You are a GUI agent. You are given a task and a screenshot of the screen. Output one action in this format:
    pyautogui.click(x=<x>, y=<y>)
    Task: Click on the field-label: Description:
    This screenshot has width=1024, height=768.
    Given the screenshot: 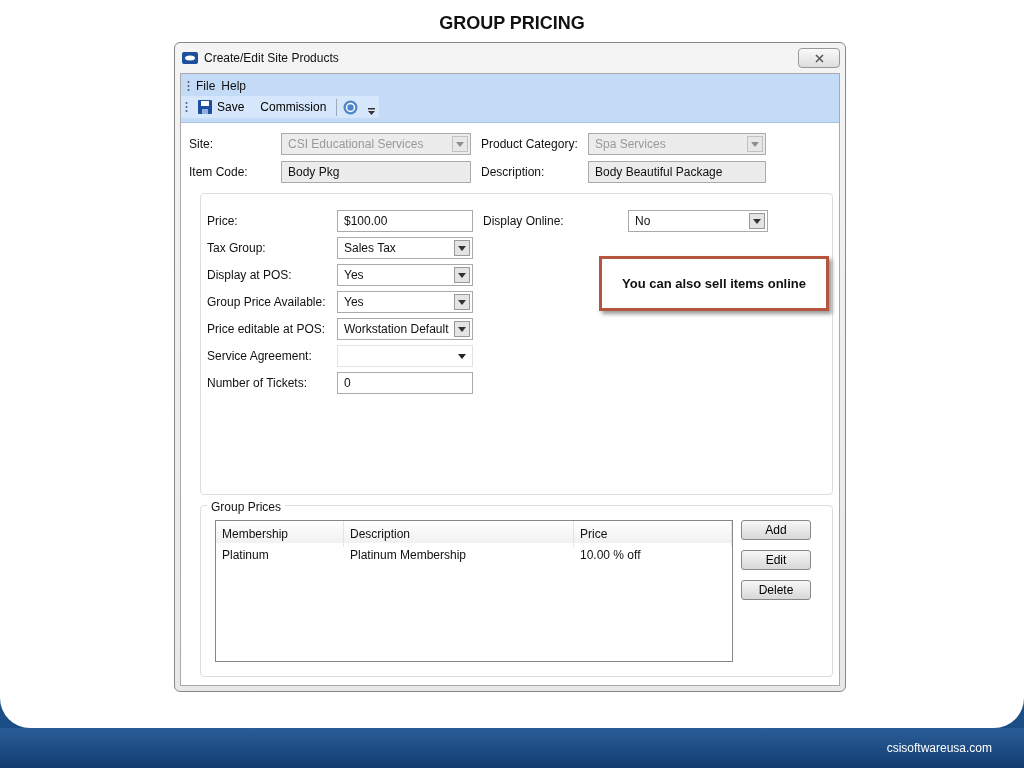 What is the action you would take?
    pyautogui.click(x=513, y=172)
    